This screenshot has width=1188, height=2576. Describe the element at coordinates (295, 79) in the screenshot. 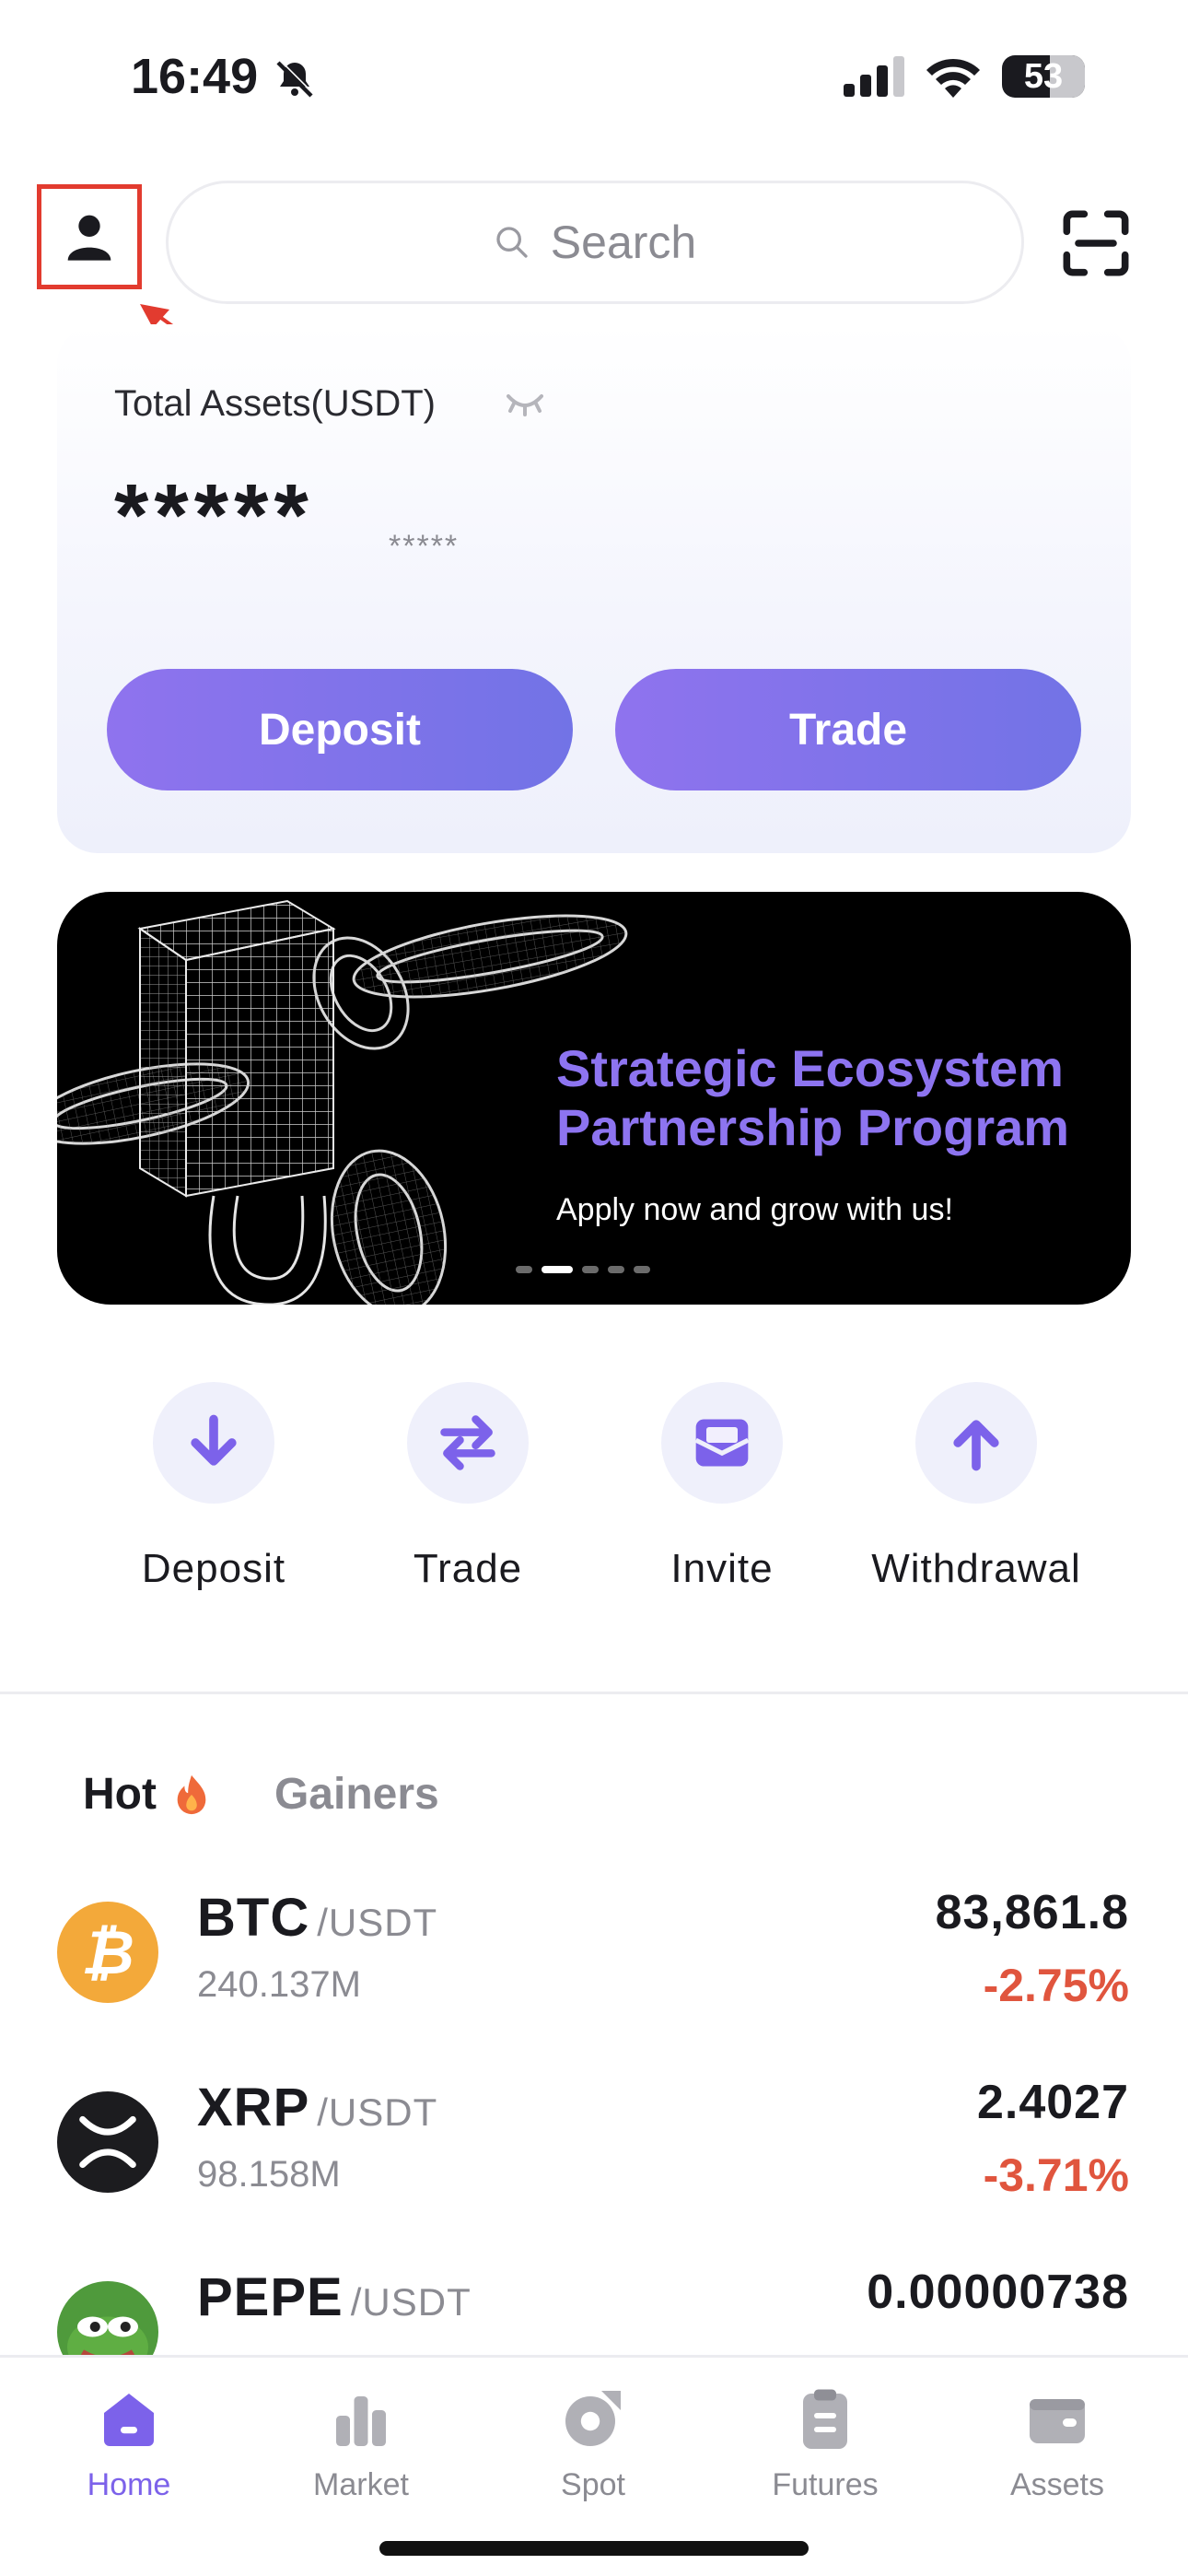

I see `bell-off-icon` at that location.